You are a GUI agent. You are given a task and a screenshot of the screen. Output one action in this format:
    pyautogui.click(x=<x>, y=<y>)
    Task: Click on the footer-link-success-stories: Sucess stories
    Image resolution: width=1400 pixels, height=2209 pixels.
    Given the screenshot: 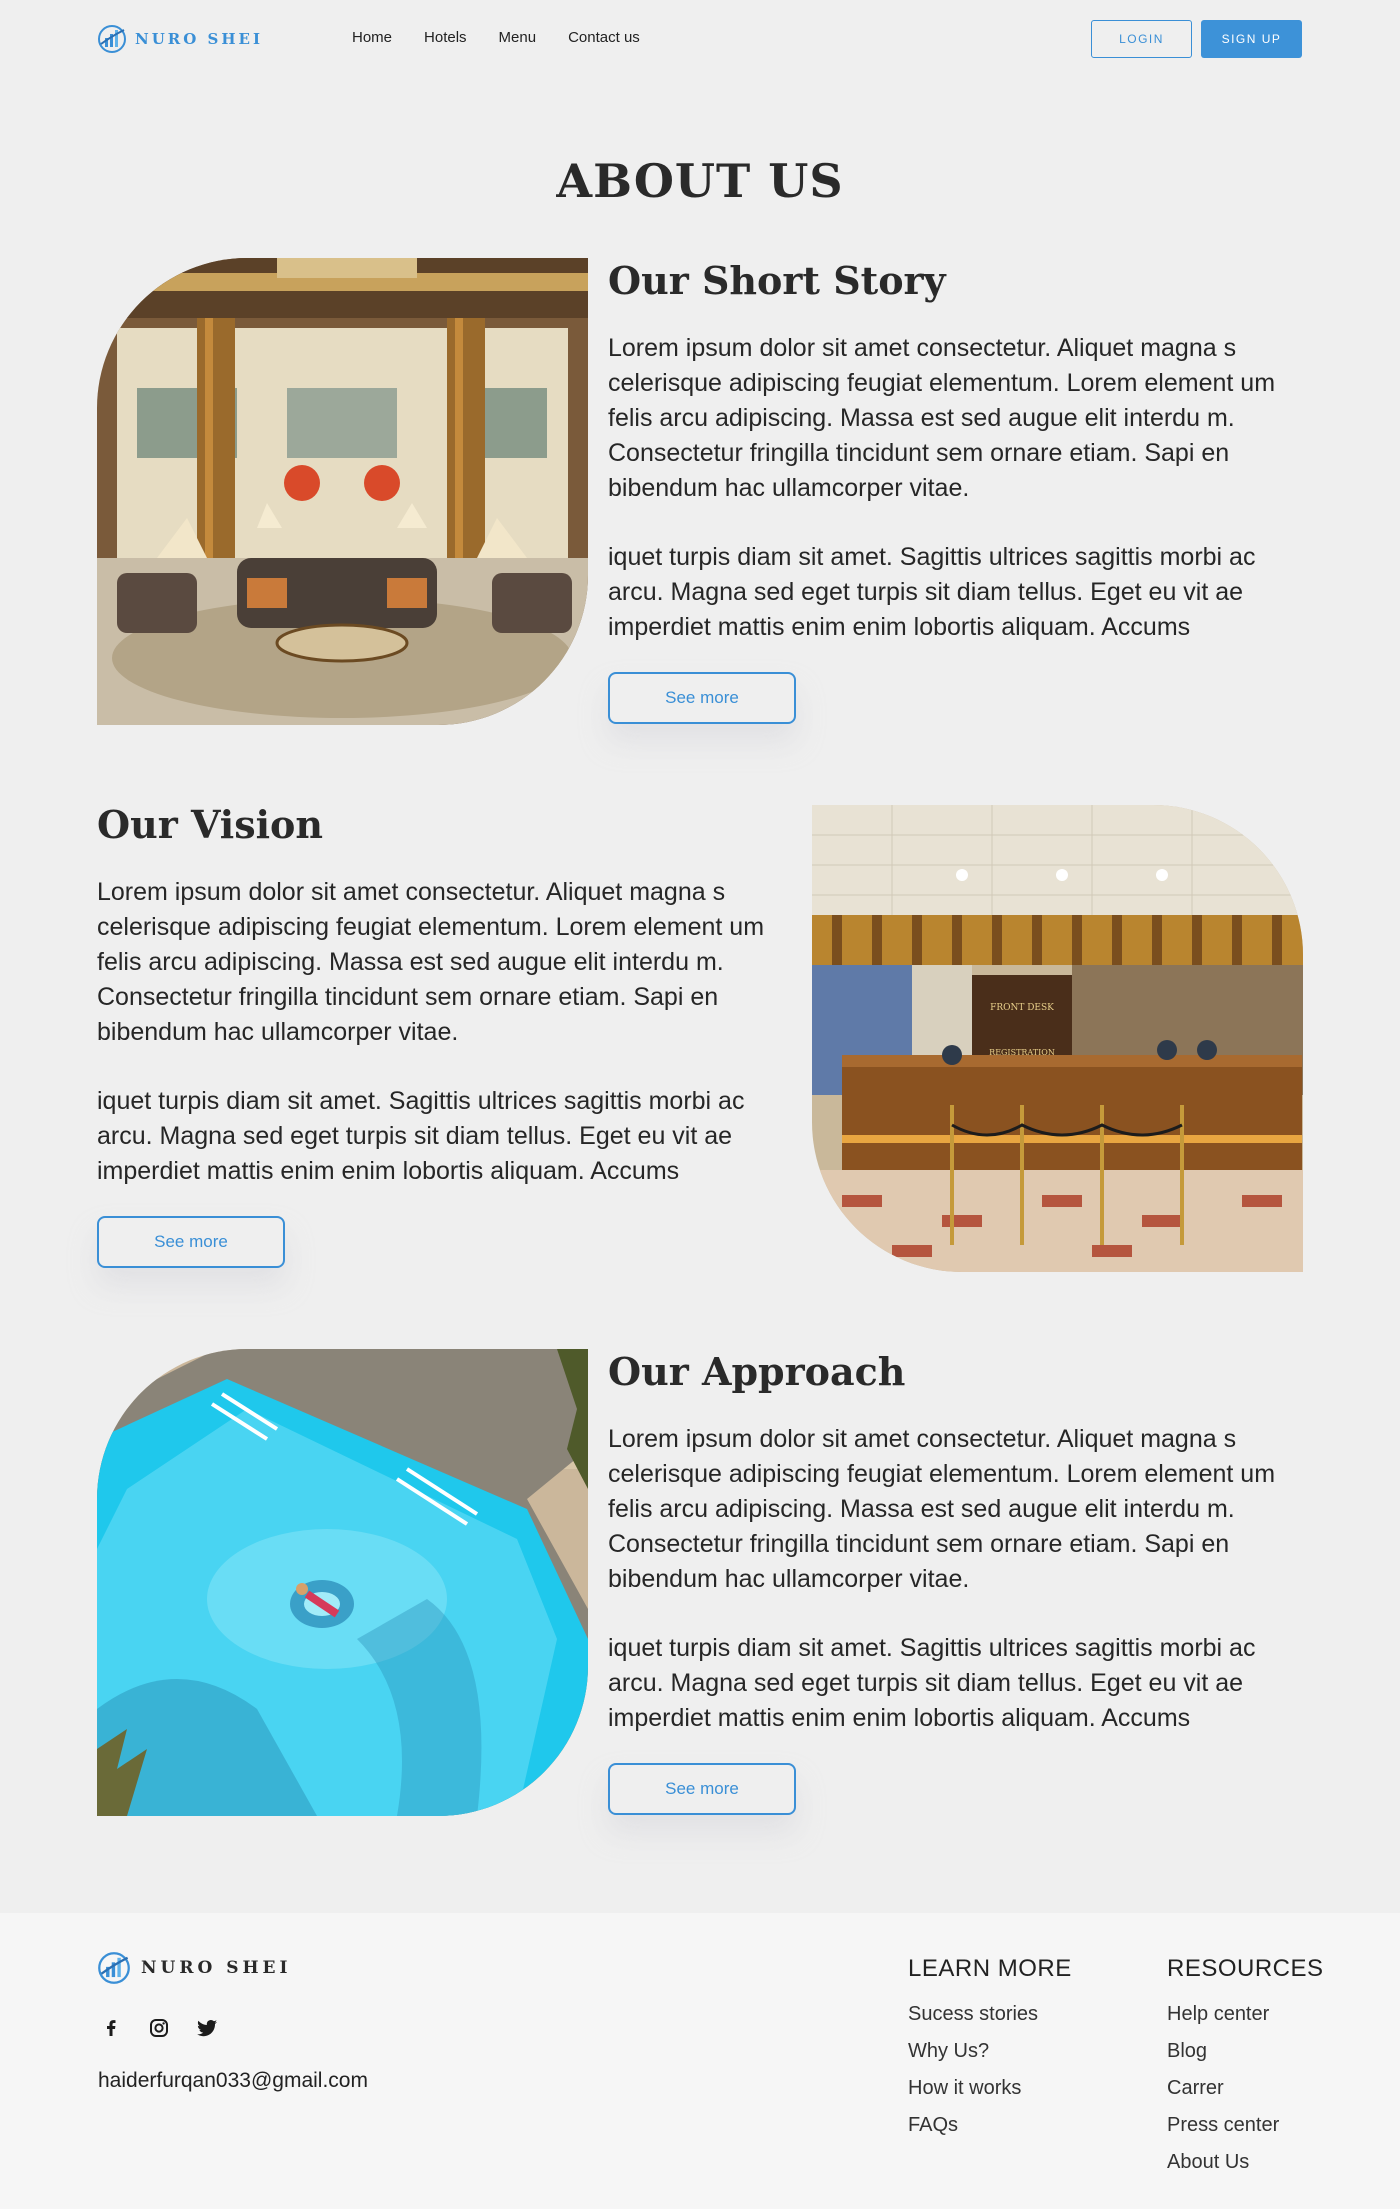 What is the action you would take?
    pyautogui.click(x=990, y=2015)
    